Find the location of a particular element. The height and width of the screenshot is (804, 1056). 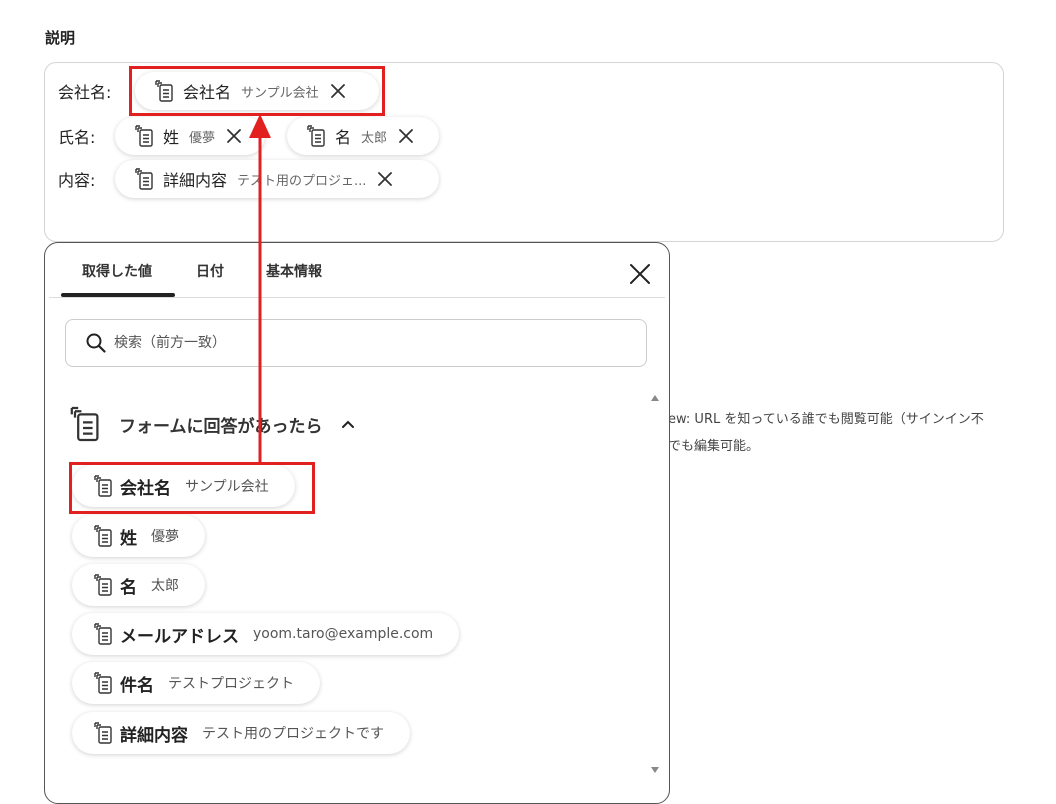

search-input is located at coordinates (354, 343).